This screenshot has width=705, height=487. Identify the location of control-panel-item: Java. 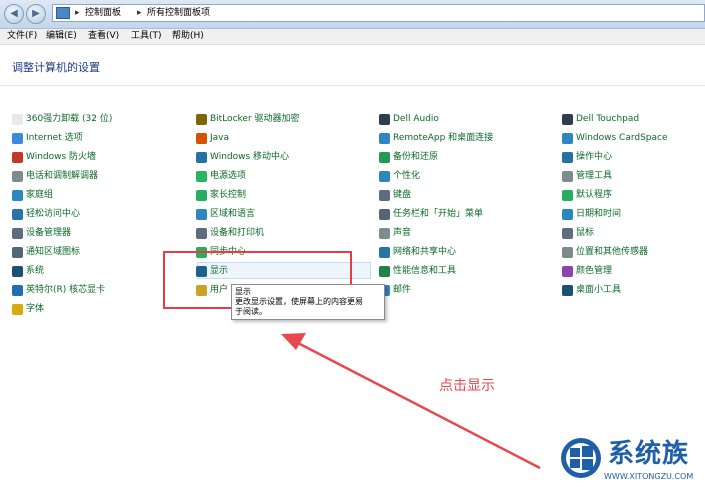
(212, 138).